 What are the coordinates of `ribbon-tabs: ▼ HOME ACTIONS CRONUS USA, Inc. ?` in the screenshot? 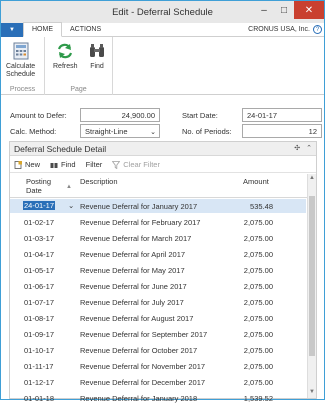 It's located at (162, 29).